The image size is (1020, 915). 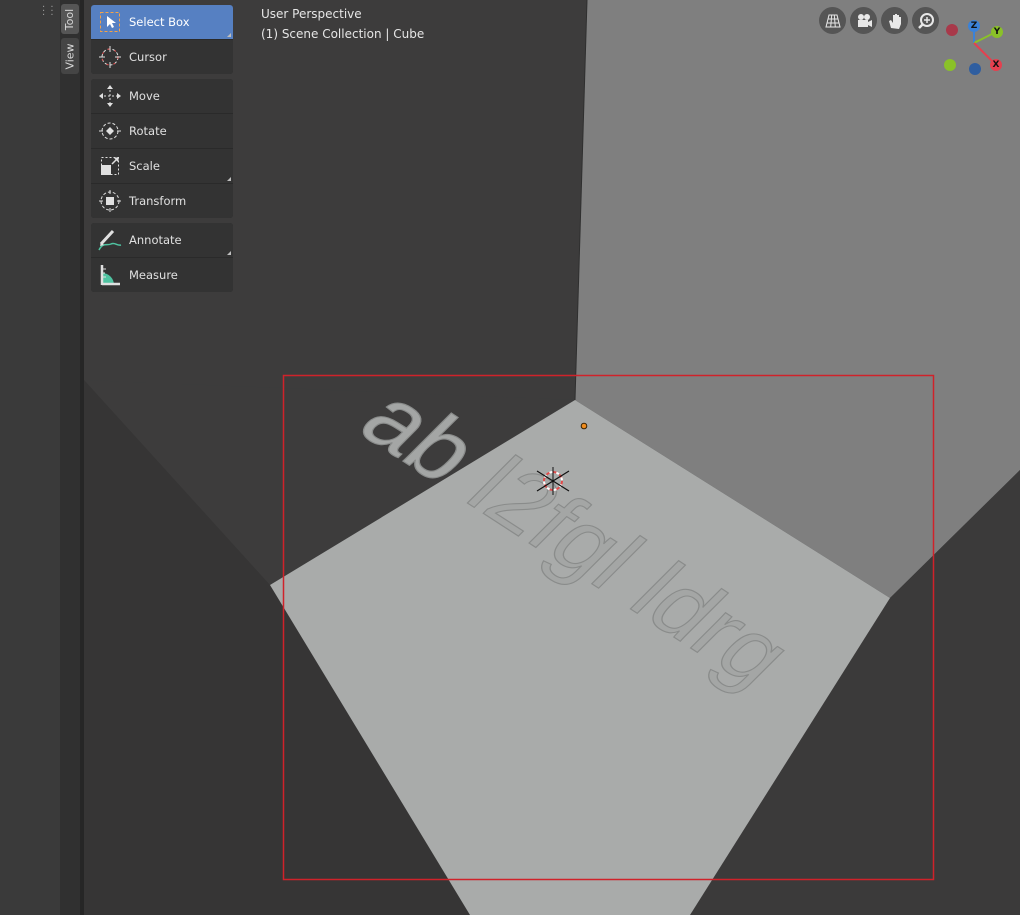 What do you see at coordinates (110, 240) in the screenshot?
I see `annotate-icon` at bounding box center [110, 240].